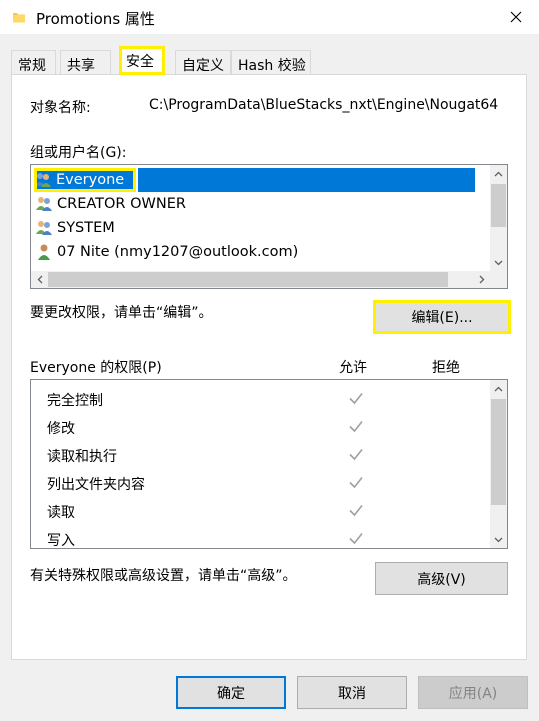 The width and height of the screenshot is (539, 721). Describe the element at coordinates (32, 66) in the screenshot. I see `tab-general-label: 常规` at that location.